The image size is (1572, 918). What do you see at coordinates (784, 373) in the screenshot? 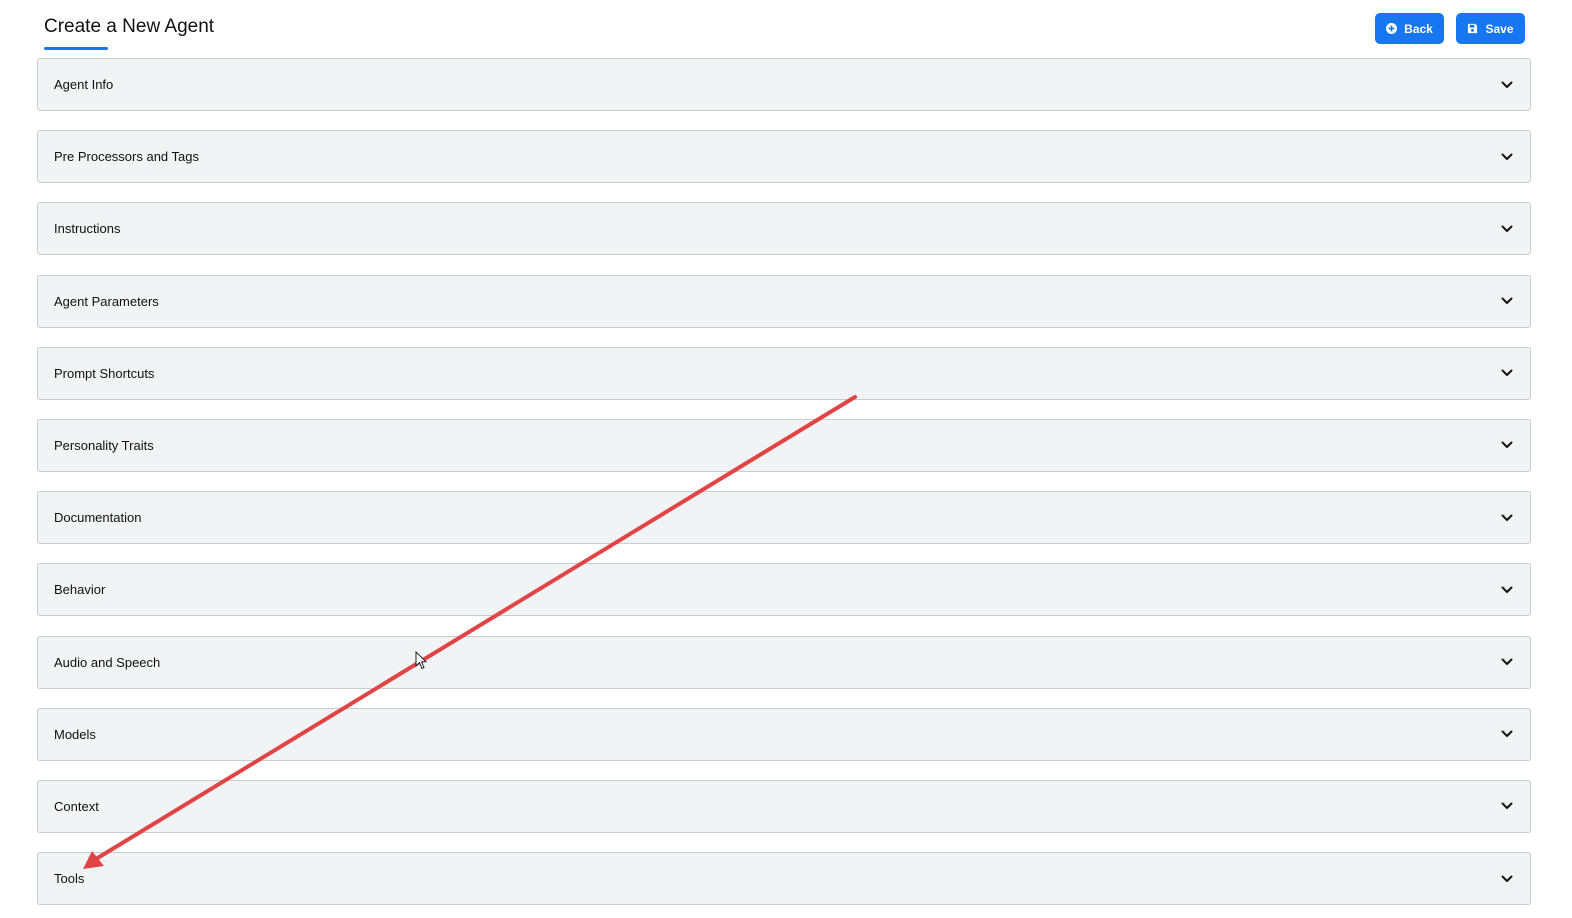
I see `section-prompt-shortcuts: Prompt Shortcuts` at bounding box center [784, 373].